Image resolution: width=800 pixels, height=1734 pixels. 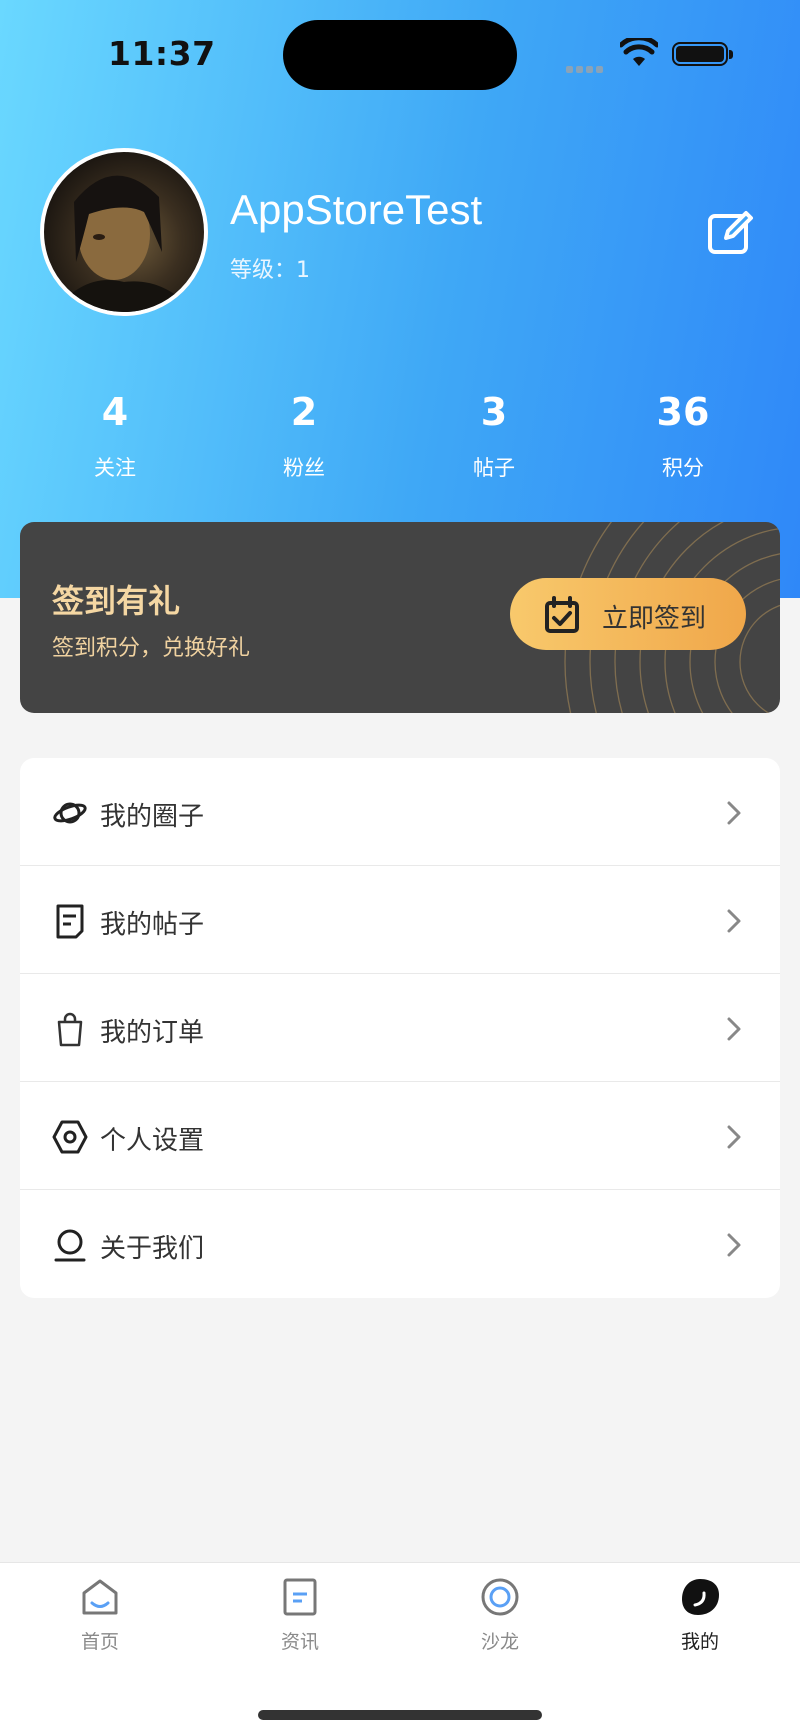 What do you see at coordinates (700, 1615) in the screenshot?
I see `tab-profile: 我的` at bounding box center [700, 1615].